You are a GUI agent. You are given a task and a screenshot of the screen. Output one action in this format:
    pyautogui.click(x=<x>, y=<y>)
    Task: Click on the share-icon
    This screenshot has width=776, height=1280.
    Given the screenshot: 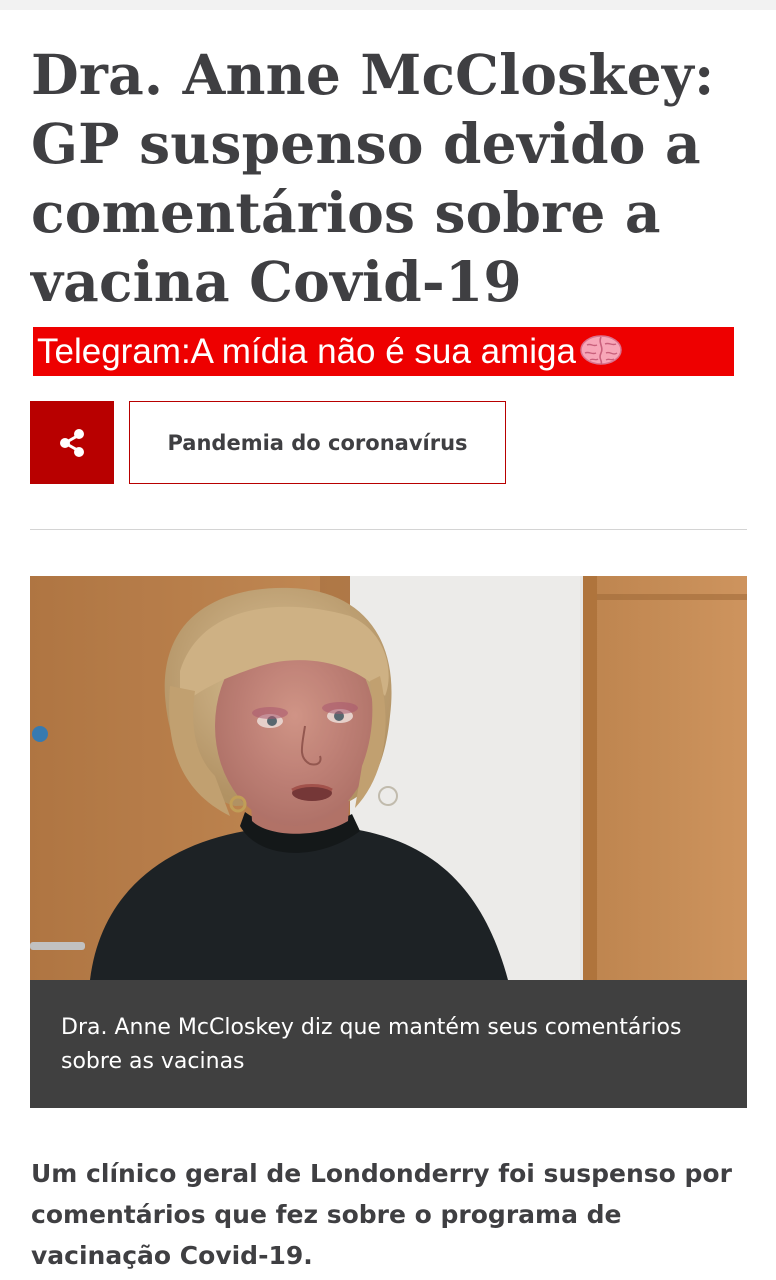 What is the action you would take?
    pyautogui.click(x=72, y=442)
    